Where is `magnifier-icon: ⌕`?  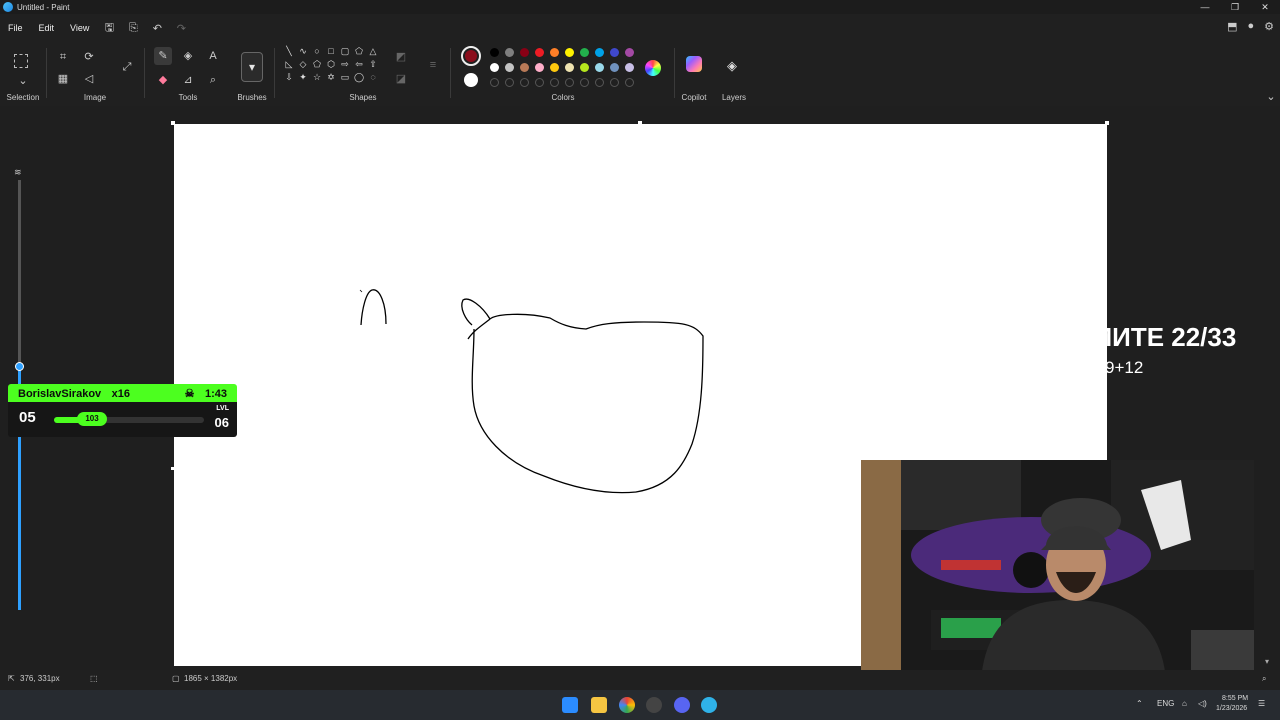 magnifier-icon: ⌕ is located at coordinates (213, 80).